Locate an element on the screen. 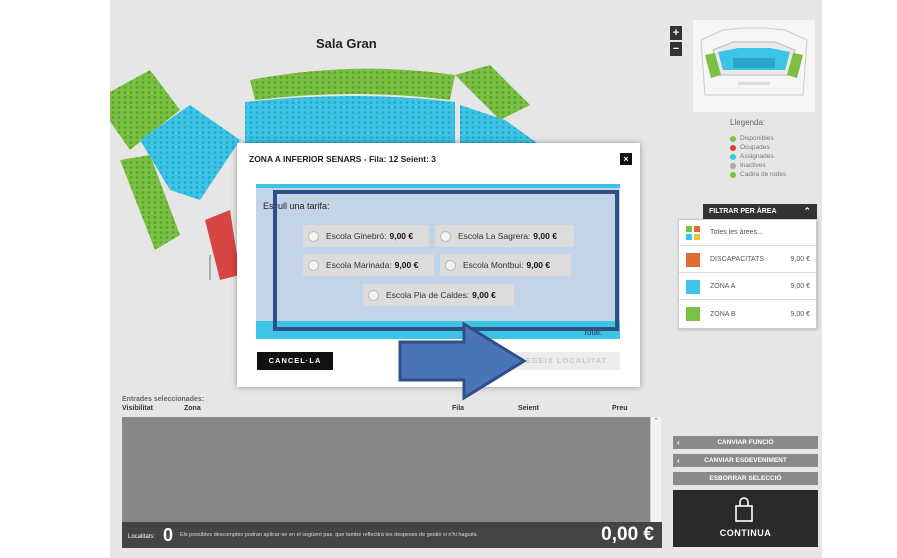 The image size is (897, 558). column-zona: Zona is located at coordinates (192, 408).